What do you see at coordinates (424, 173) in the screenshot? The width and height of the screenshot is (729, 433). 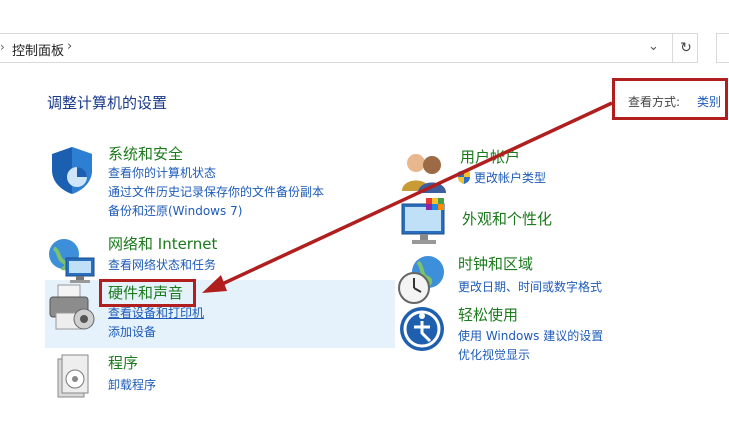 I see `users-icon` at bounding box center [424, 173].